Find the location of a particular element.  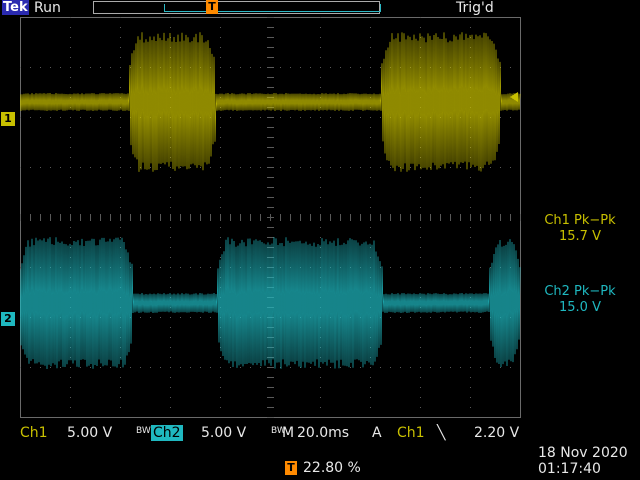

measurement-ch1-pkpk: Ch1 Pk−Pk 15.7 V is located at coordinates (580, 229).